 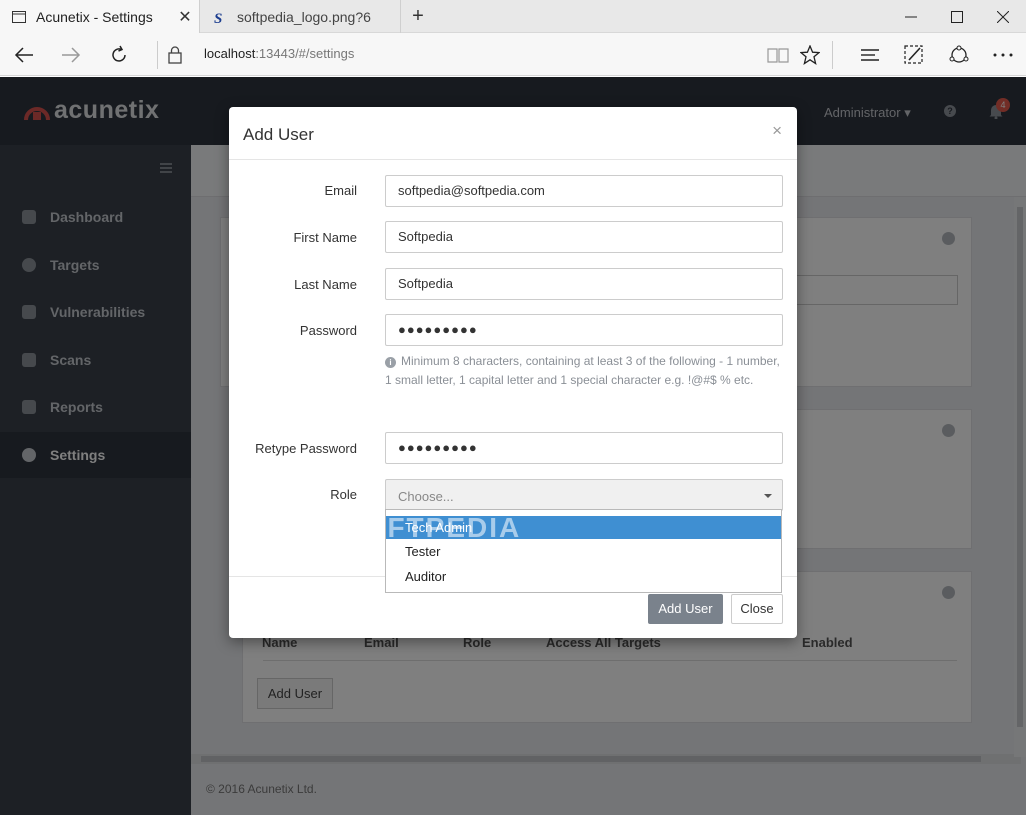 I want to click on minimize-button, so click(x=911, y=16).